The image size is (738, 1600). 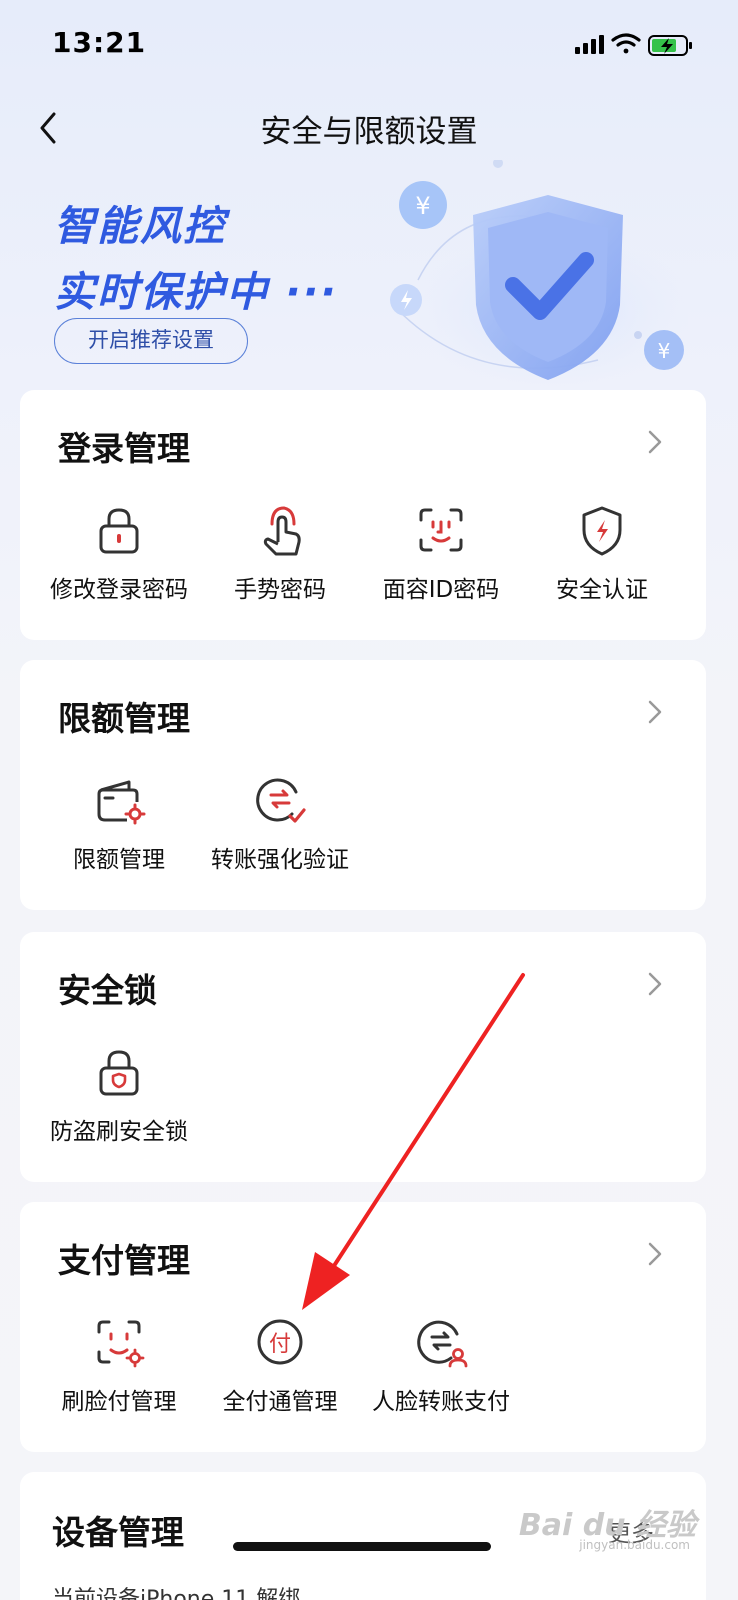 What do you see at coordinates (119, 1132) in the screenshot?
I see `item-label: 防盗刷安全锁` at bounding box center [119, 1132].